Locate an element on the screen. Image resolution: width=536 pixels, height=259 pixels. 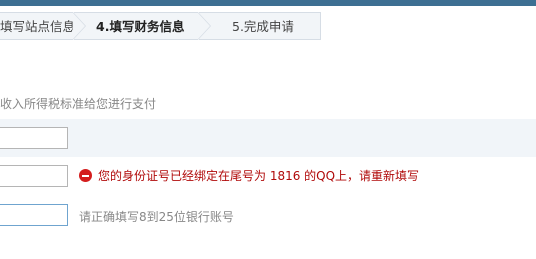
step-label-current: 4.填写财务信息 is located at coordinates (140, 26).